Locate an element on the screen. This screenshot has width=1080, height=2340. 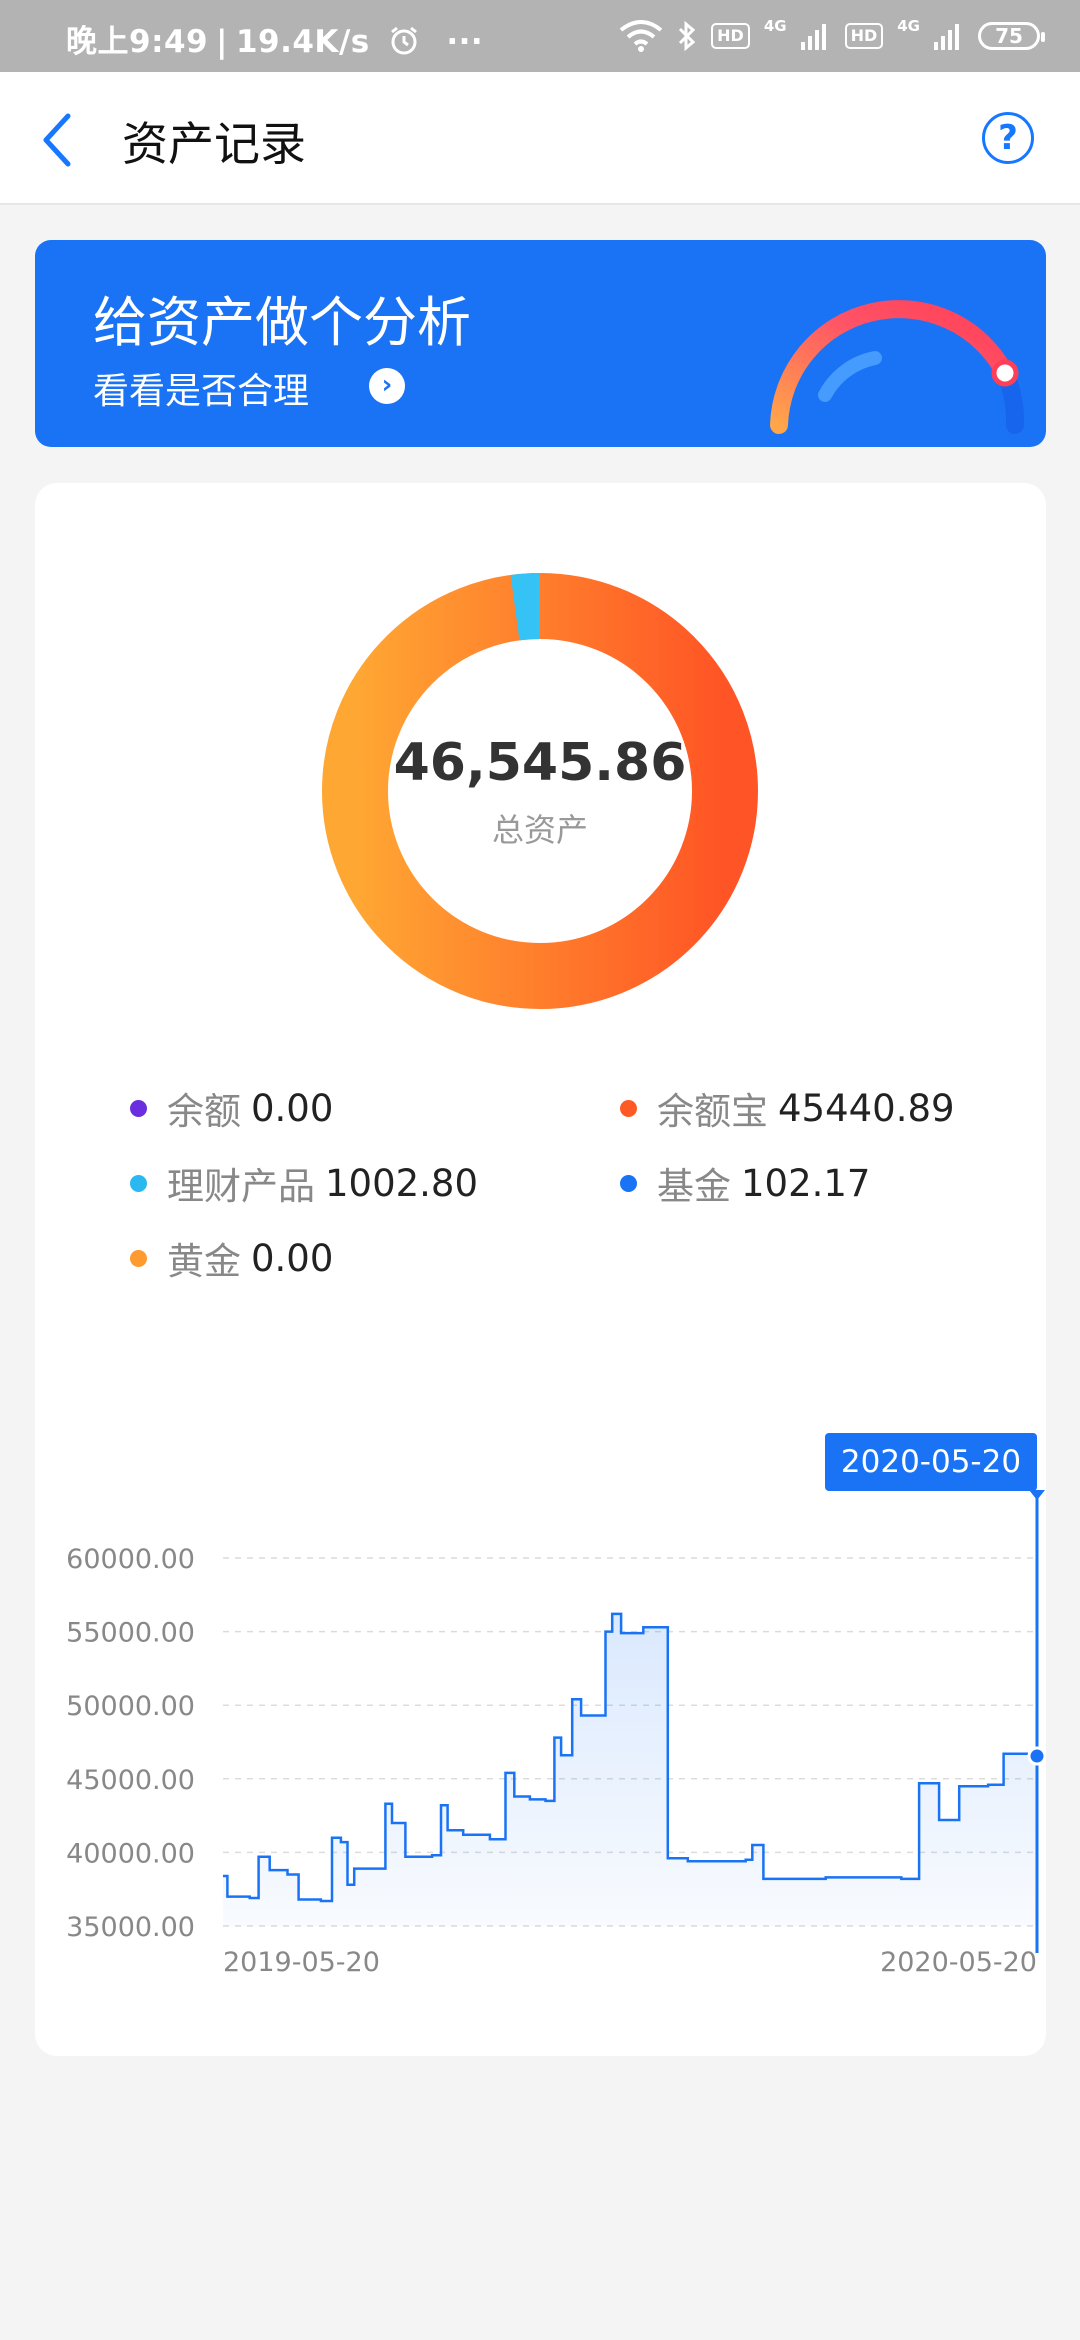
status-left: 晚上9:49 | 19.4K/s ··· is located at coordinates (274, 38).